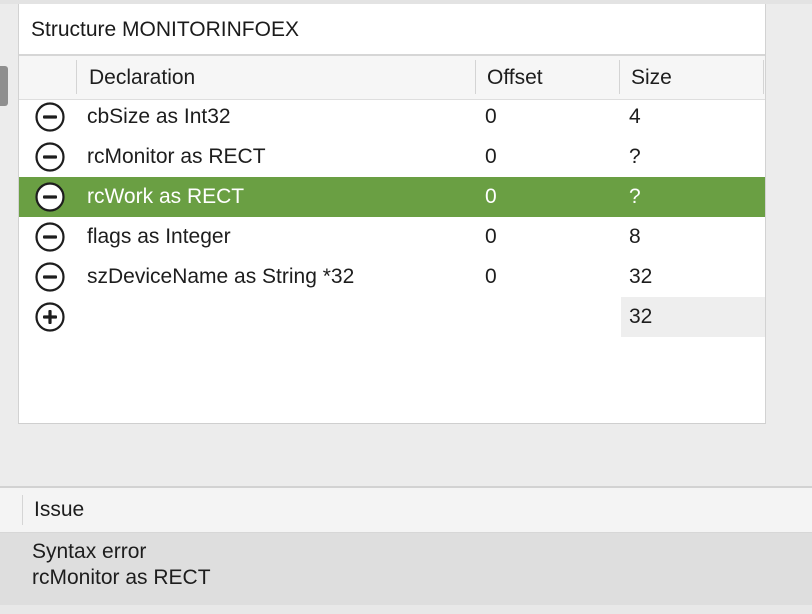  Describe the element at coordinates (406, 609) in the screenshot. I see `bottom-strip` at that location.